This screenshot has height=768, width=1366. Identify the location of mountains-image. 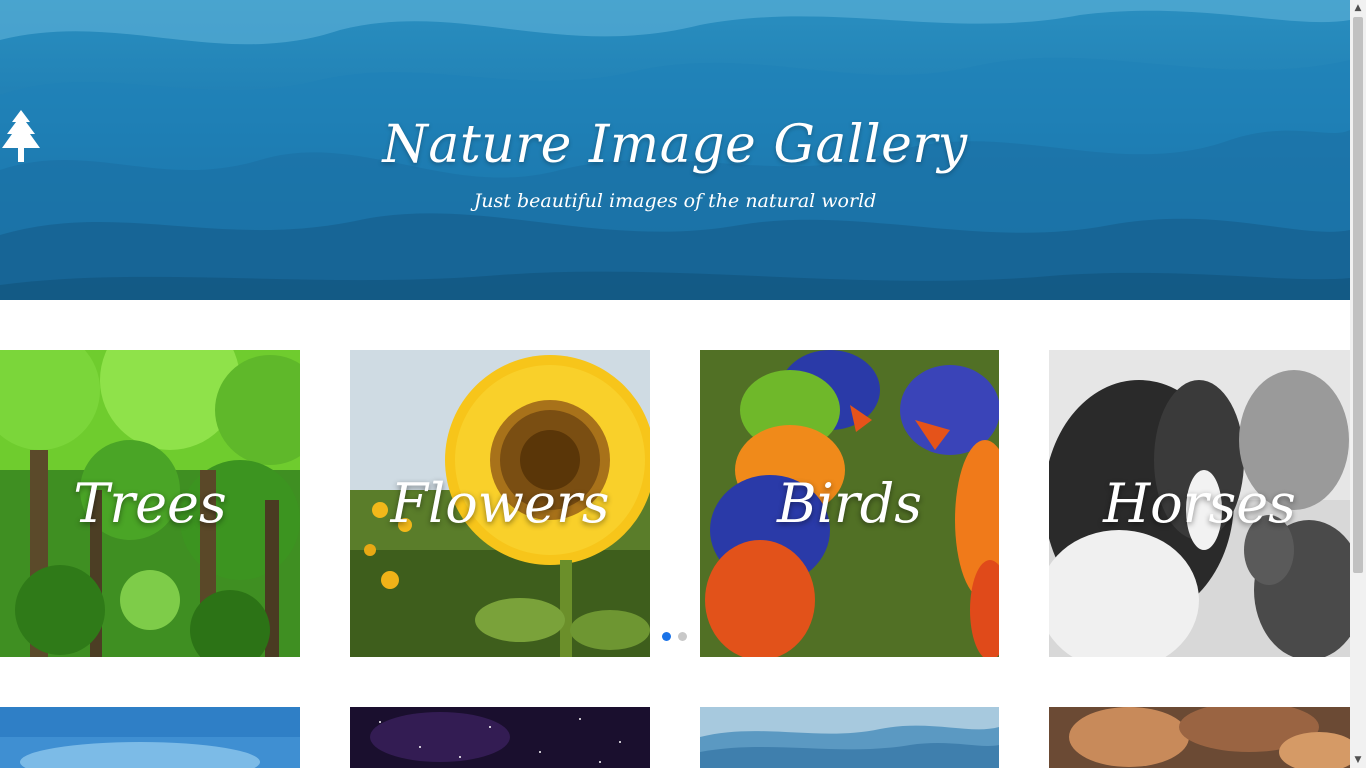
(849, 737).